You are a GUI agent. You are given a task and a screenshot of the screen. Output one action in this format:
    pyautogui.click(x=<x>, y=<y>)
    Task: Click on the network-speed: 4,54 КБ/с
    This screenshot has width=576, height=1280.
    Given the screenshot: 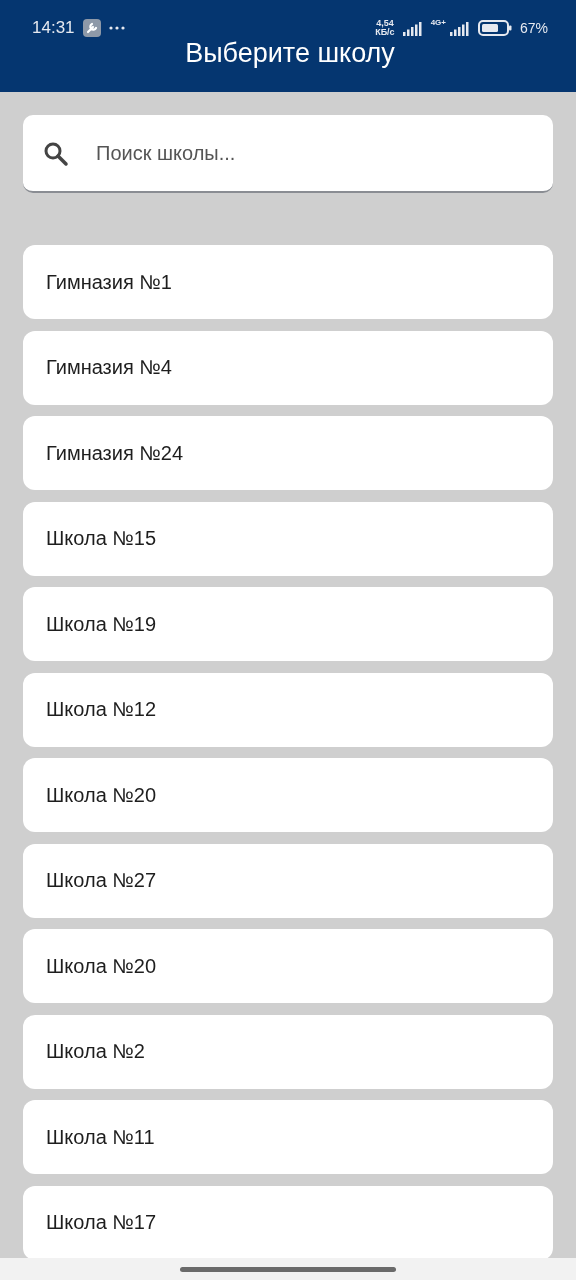 What is the action you would take?
    pyautogui.click(x=385, y=28)
    